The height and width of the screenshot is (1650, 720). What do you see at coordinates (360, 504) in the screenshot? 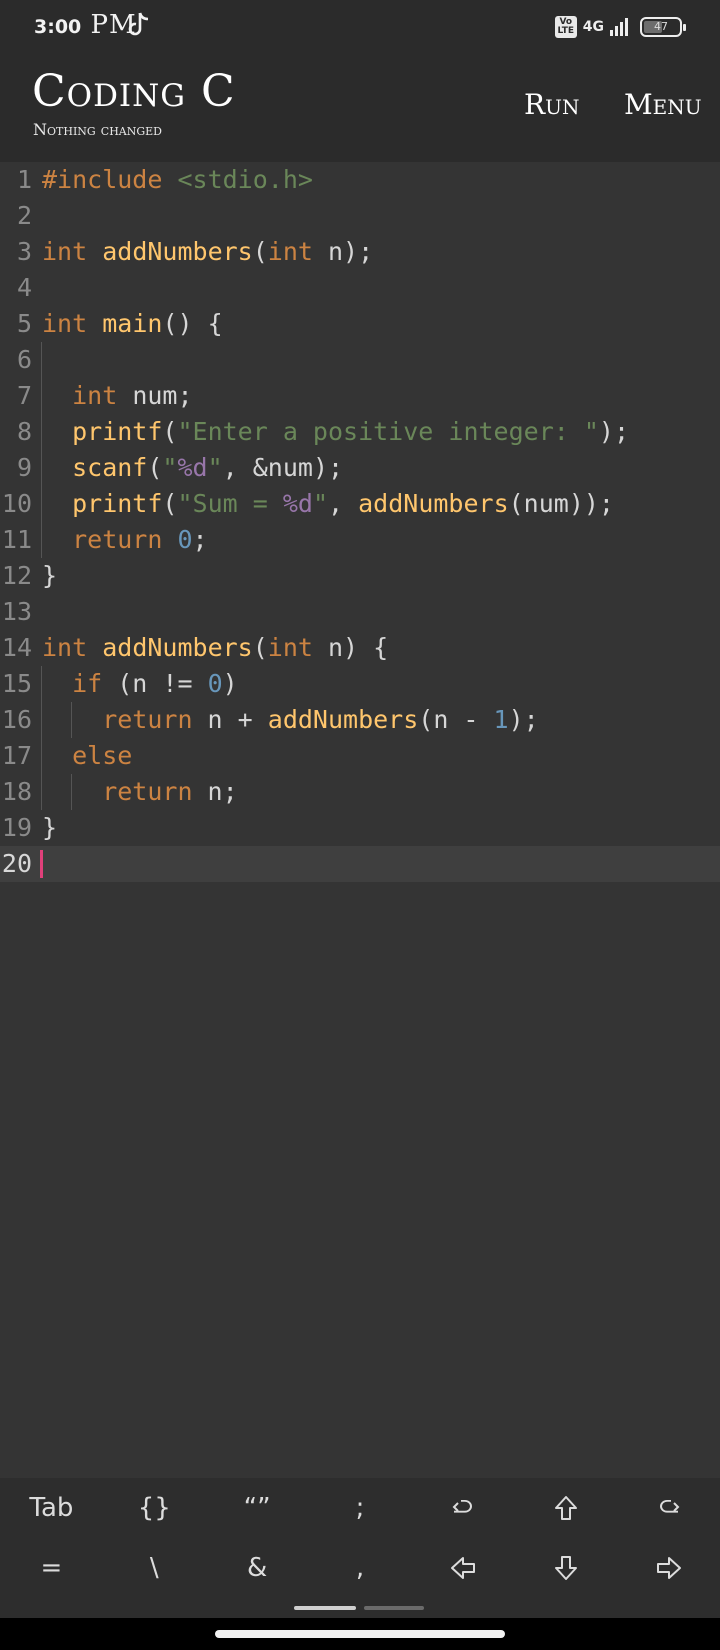
I see `code-line: 10 printf("Sum = %d", addNumbers(num));` at bounding box center [360, 504].